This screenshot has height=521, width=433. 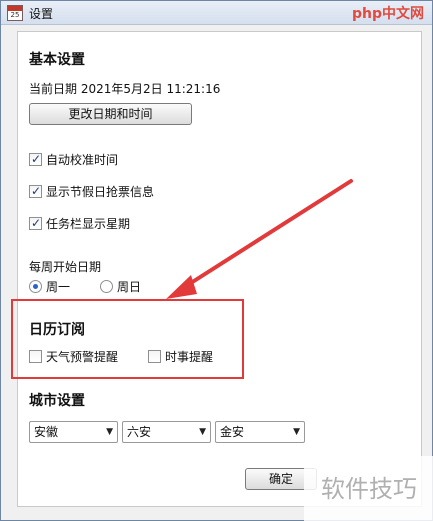 What do you see at coordinates (73, 432) in the screenshot?
I see `province-select: 安徽 ▼` at bounding box center [73, 432].